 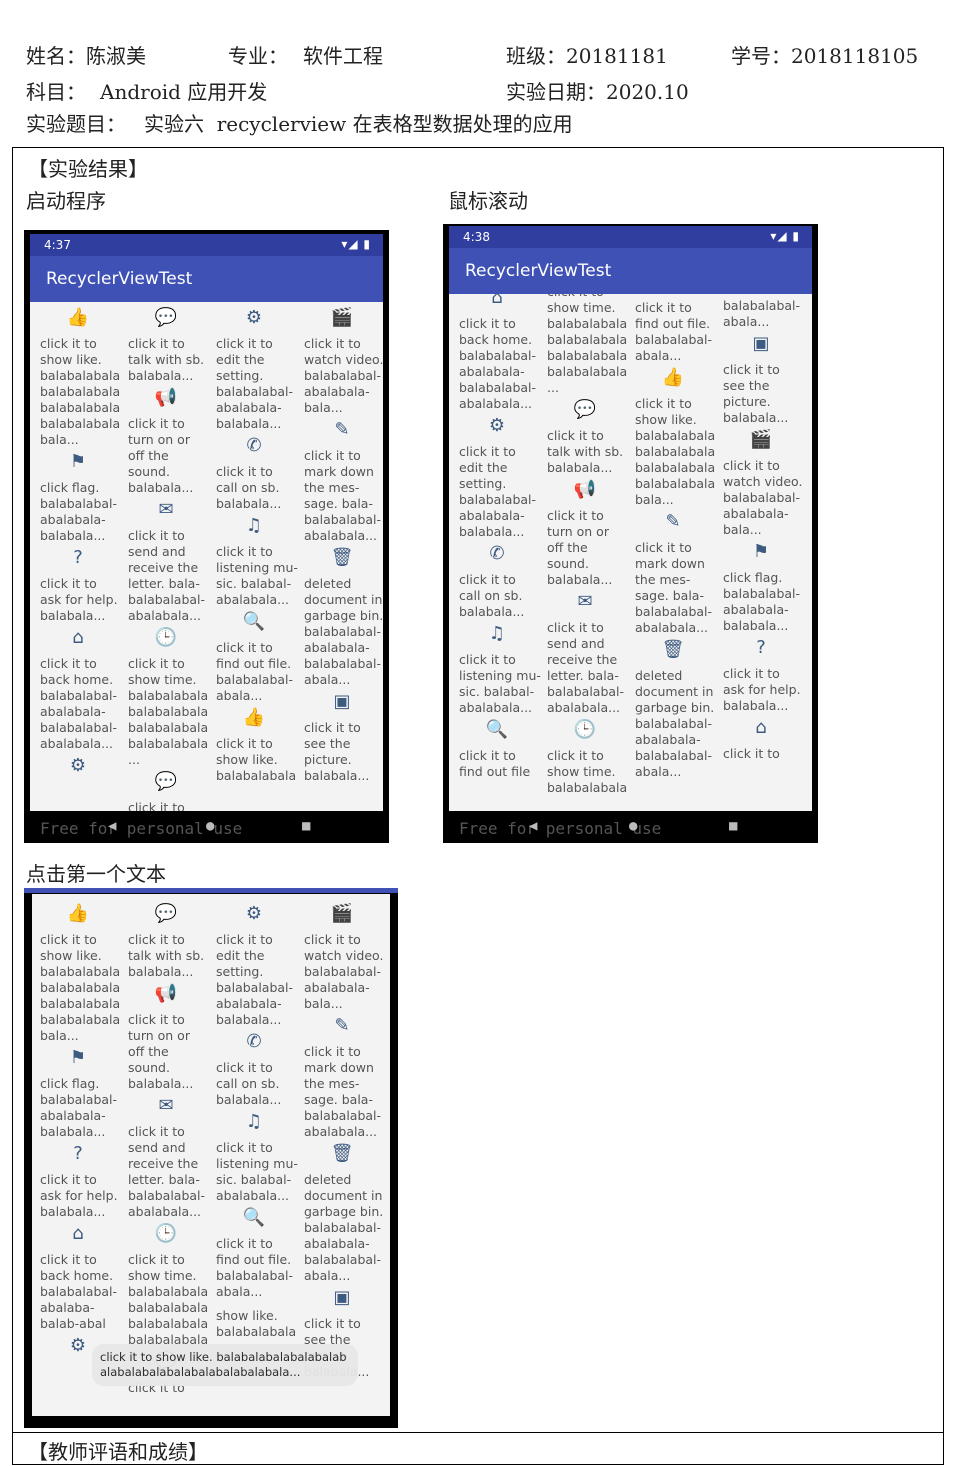 What do you see at coordinates (342, 1025) in the screenshot?
I see `item-icon: ✎` at bounding box center [342, 1025].